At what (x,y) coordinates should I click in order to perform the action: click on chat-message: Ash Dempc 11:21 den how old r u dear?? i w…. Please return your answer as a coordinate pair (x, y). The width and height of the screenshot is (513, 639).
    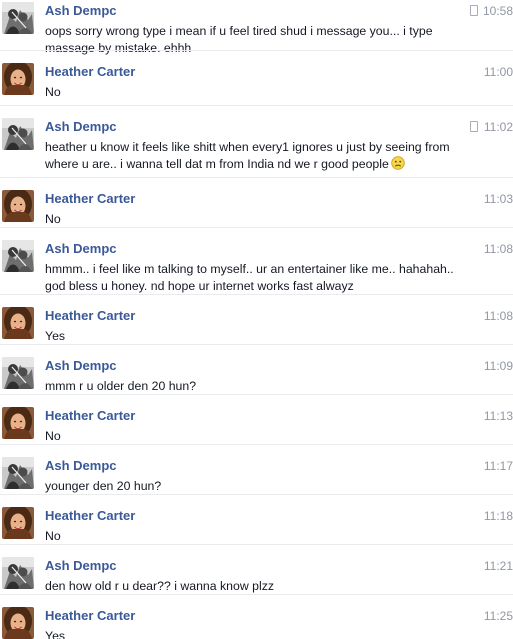
    Looking at the image, I should click on (256, 569).